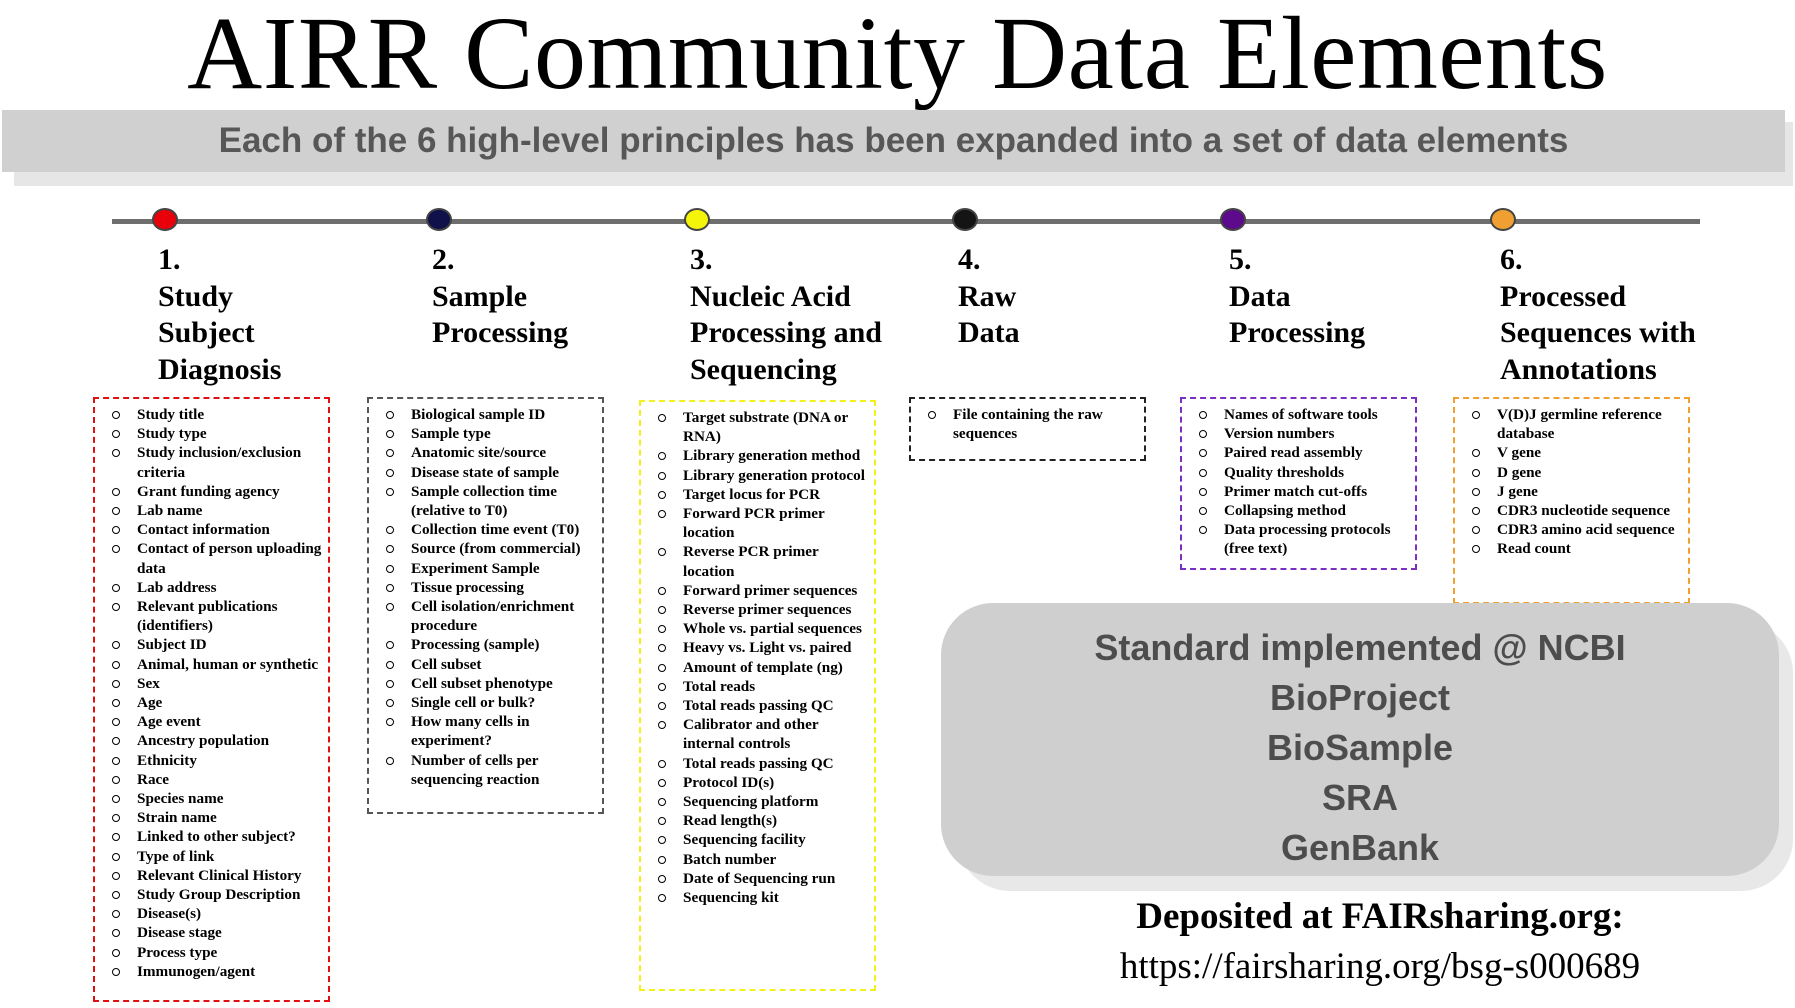  I want to click on step-heading-2: 2. Sample Processing, so click(500, 297).